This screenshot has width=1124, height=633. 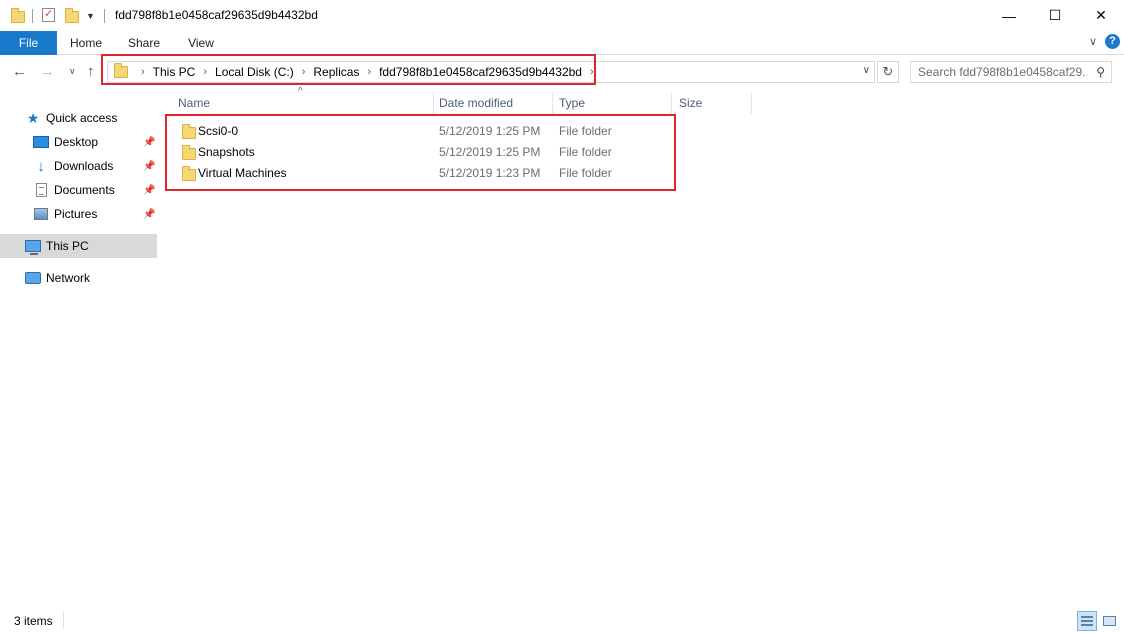 What do you see at coordinates (242, 173) in the screenshot?
I see `file-name: Virtual Machines` at bounding box center [242, 173].